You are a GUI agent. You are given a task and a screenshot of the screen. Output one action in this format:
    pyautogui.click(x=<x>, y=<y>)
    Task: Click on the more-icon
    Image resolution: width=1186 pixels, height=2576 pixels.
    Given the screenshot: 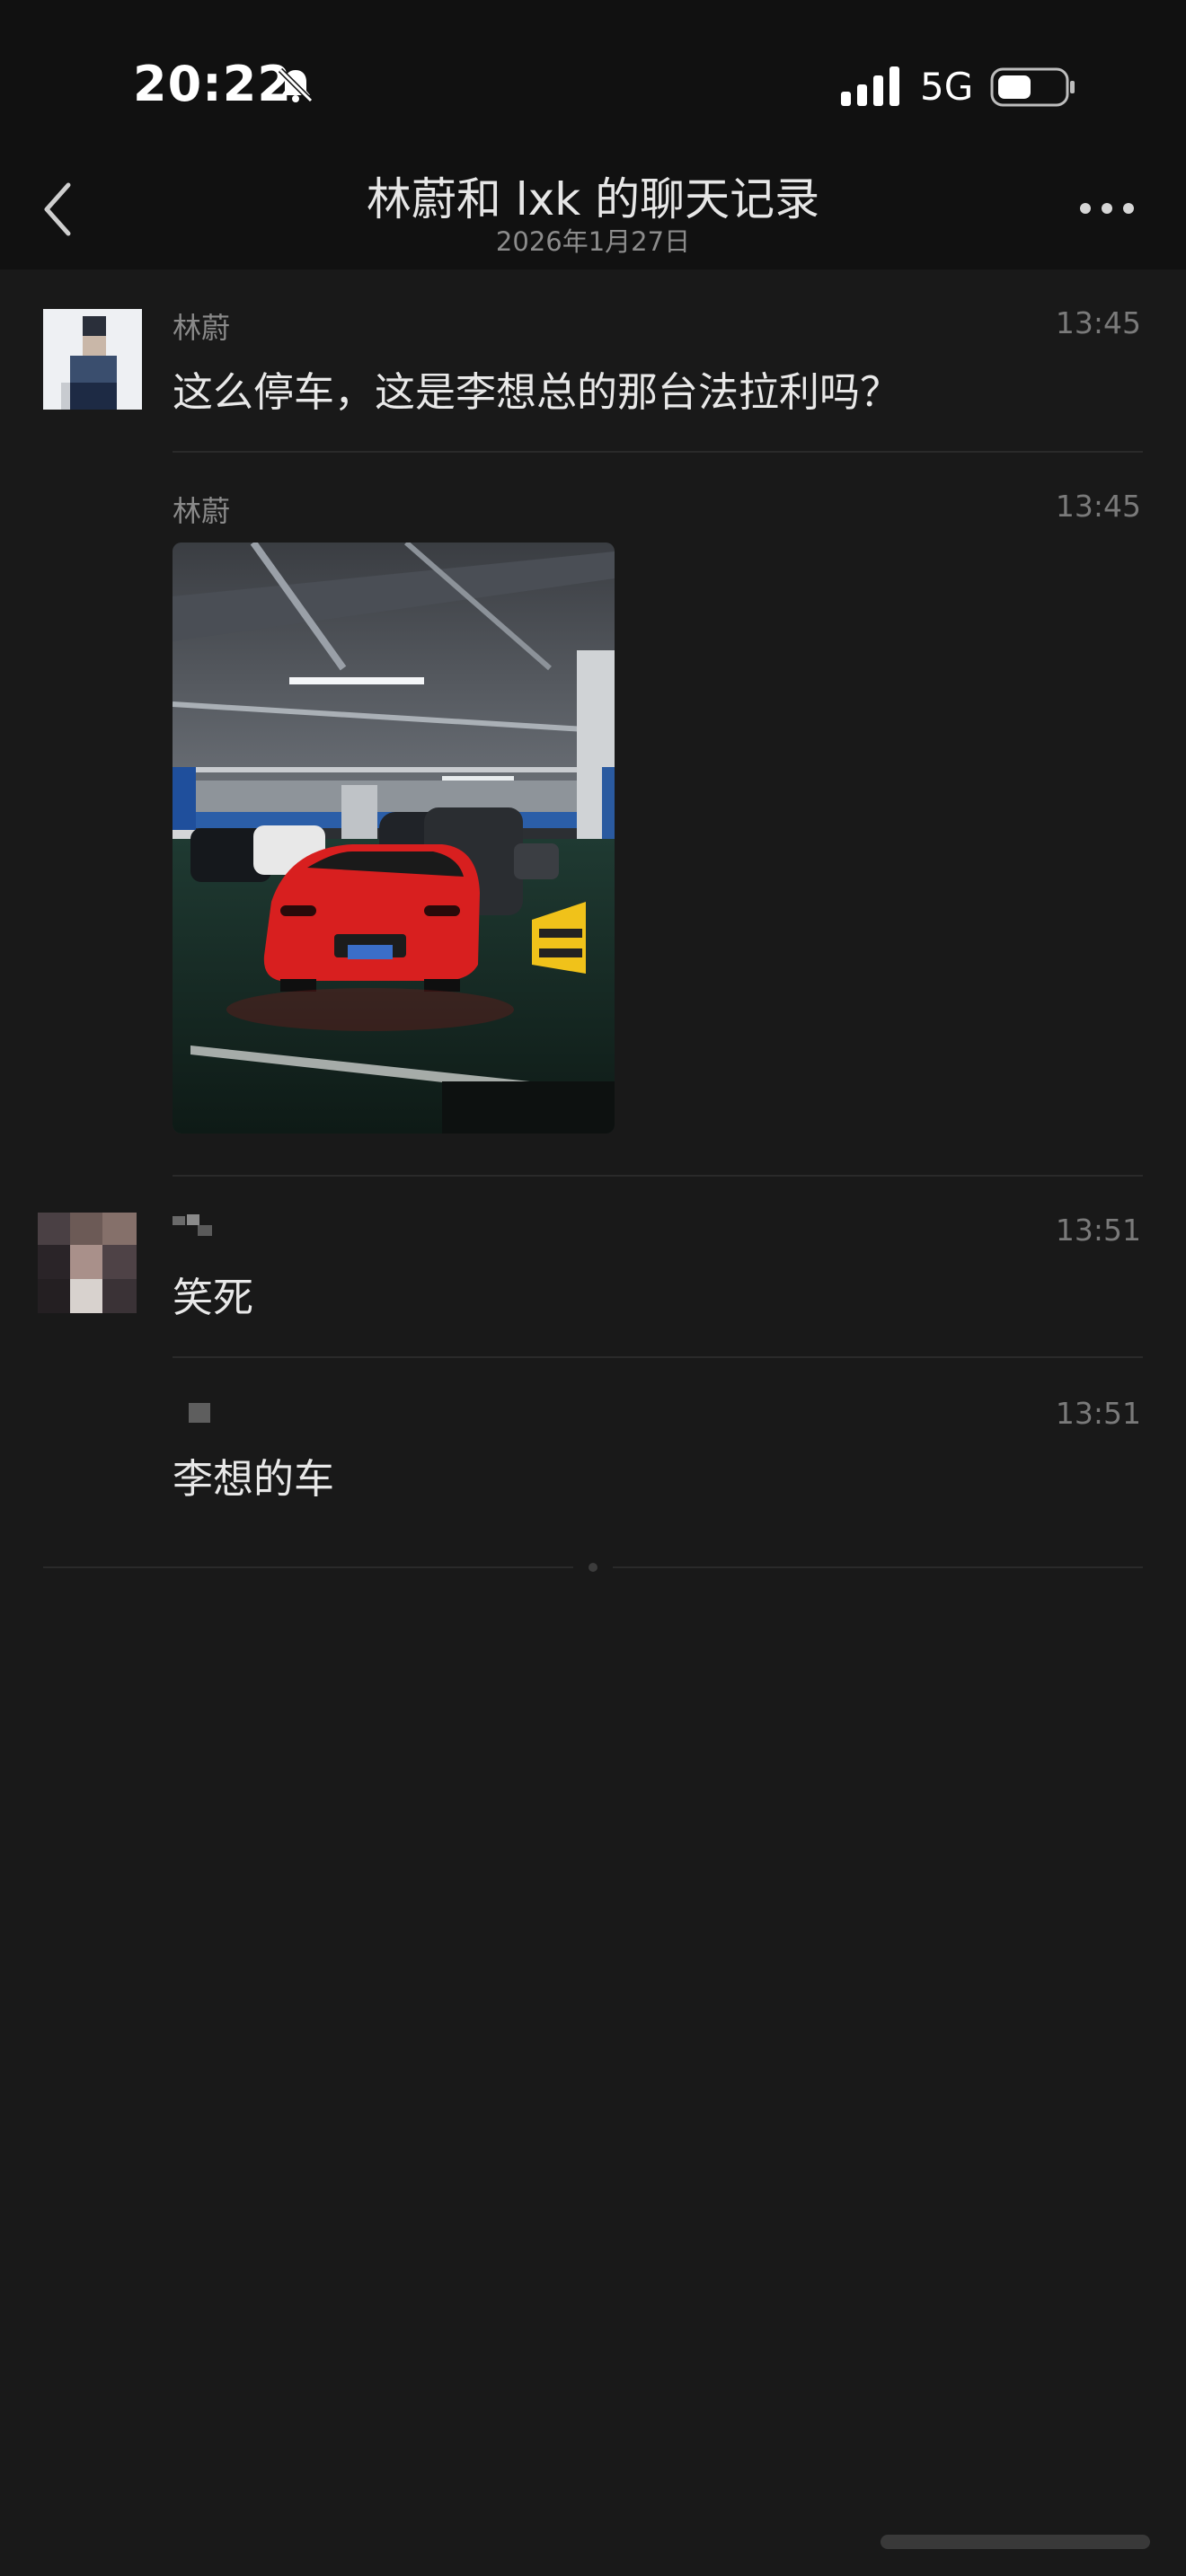 What is the action you would take?
    pyautogui.click(x=1107, y=208)
    